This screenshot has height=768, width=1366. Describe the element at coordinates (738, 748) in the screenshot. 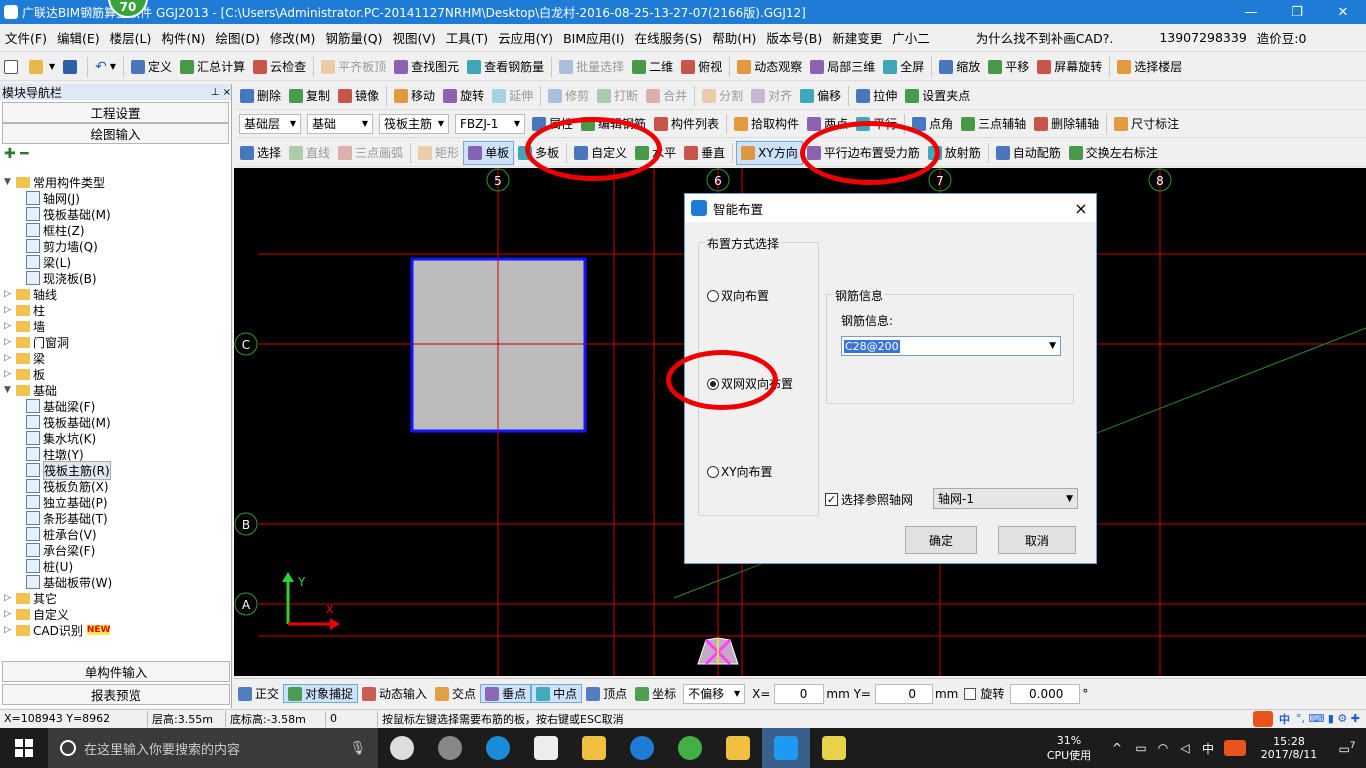

I see `notes-app-icon` at that location.